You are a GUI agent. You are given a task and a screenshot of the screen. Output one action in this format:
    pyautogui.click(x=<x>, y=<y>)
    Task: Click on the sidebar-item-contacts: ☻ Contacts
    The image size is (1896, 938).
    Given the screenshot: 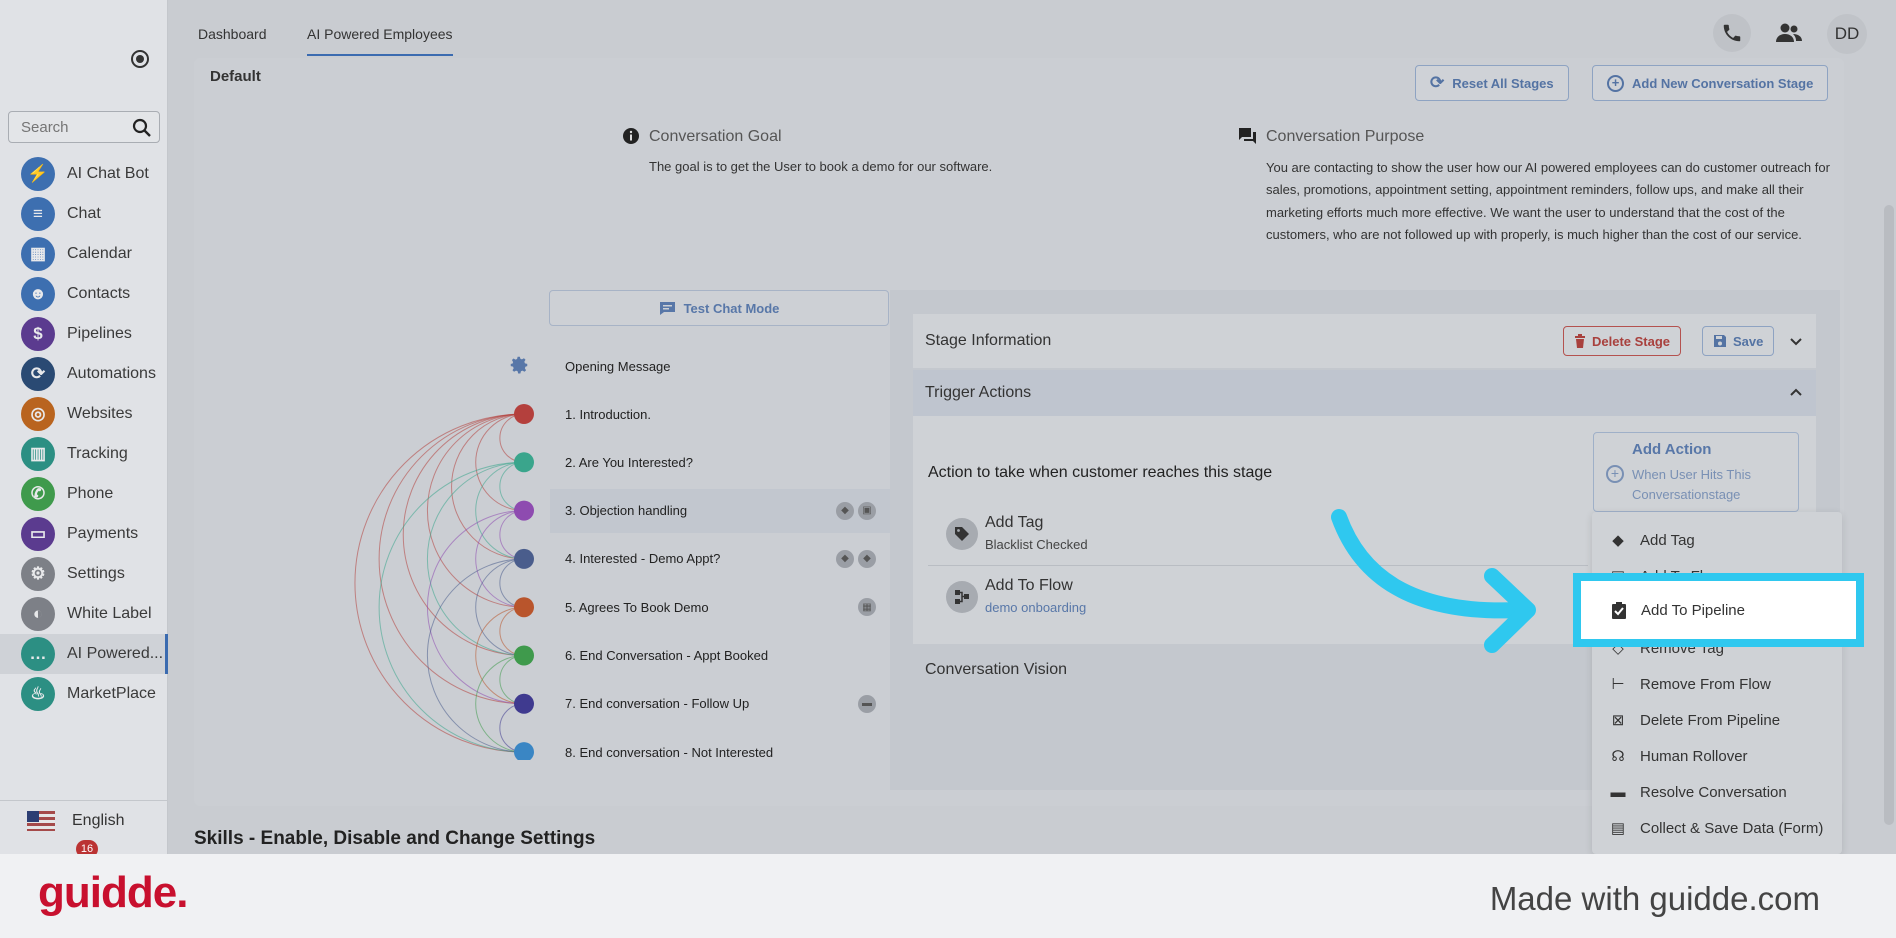 What is the action you would take?
    pyautogui.click(x=84, y=294)
    